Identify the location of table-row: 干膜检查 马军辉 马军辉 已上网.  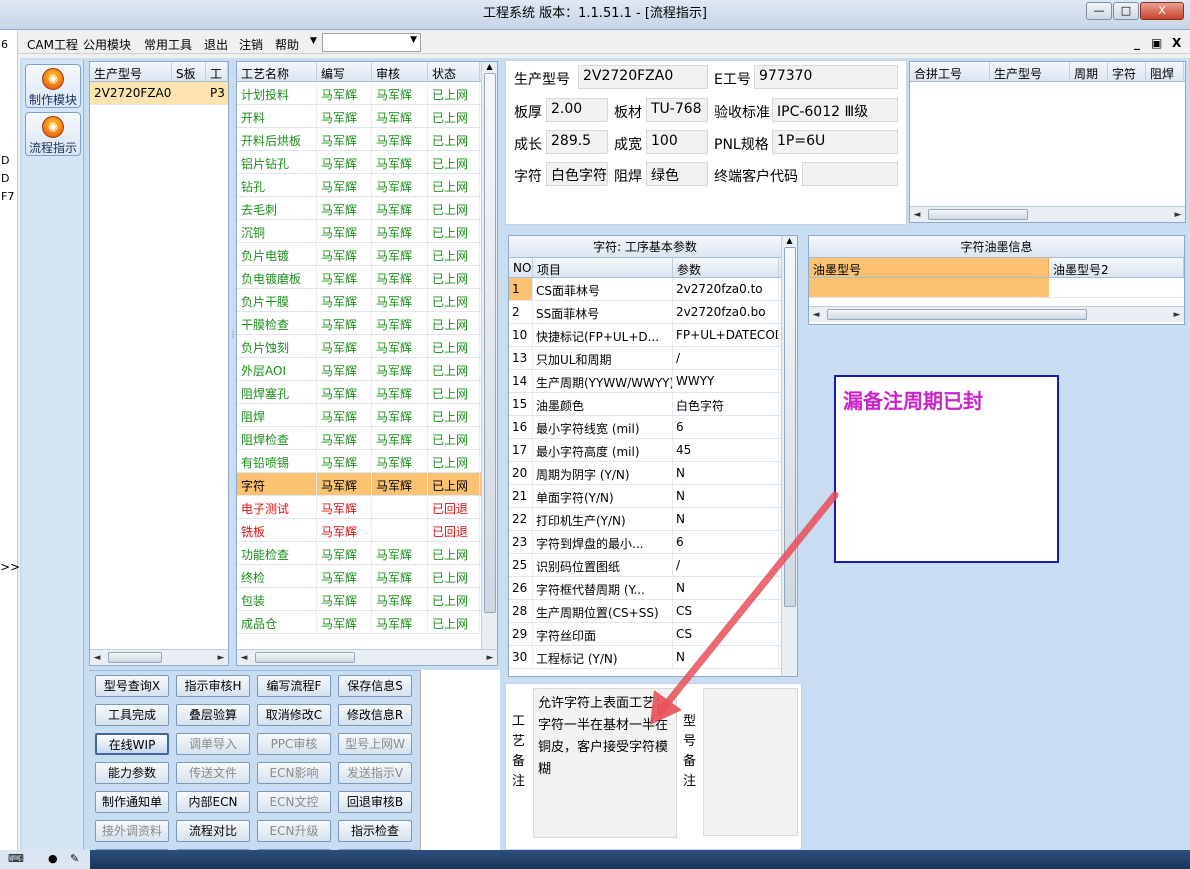
(367, 323).